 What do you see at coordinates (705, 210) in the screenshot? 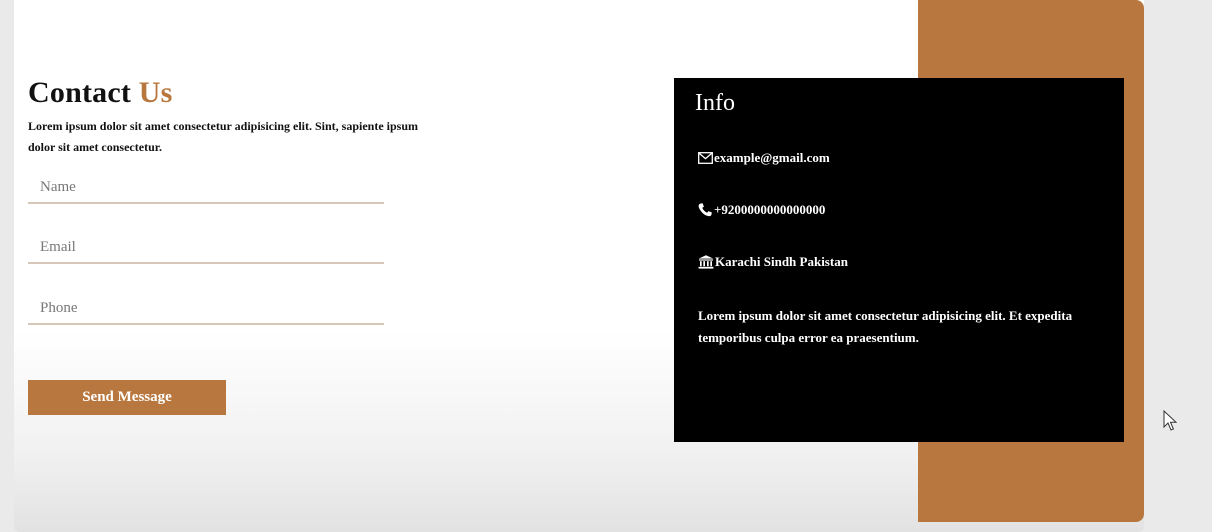
I see `phone-icon` at bounding box center [705, 210].